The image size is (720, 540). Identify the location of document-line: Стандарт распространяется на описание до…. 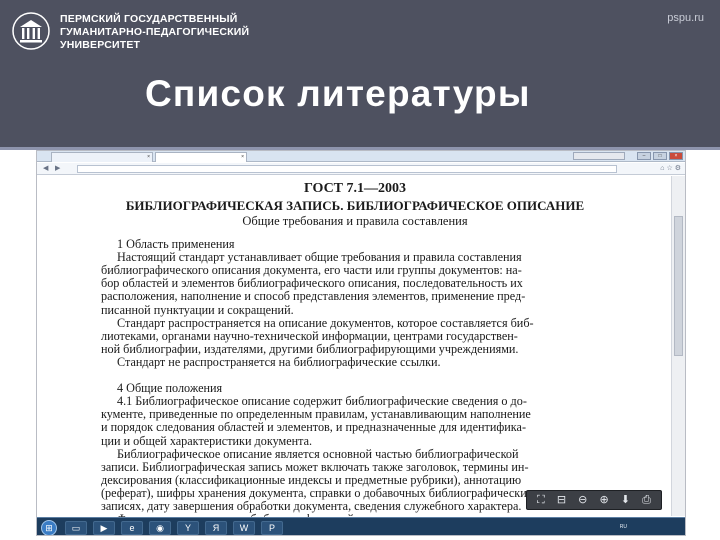
(325, 322).